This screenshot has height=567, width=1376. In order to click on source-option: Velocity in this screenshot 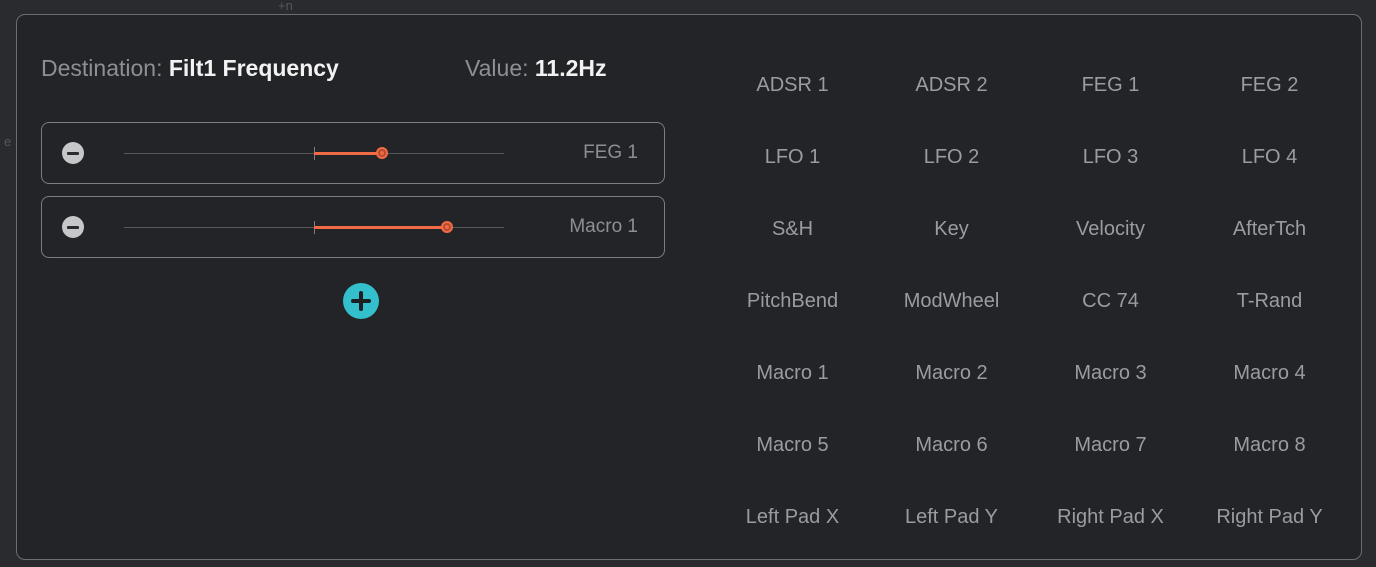, I will do `click(1110, 229)`.